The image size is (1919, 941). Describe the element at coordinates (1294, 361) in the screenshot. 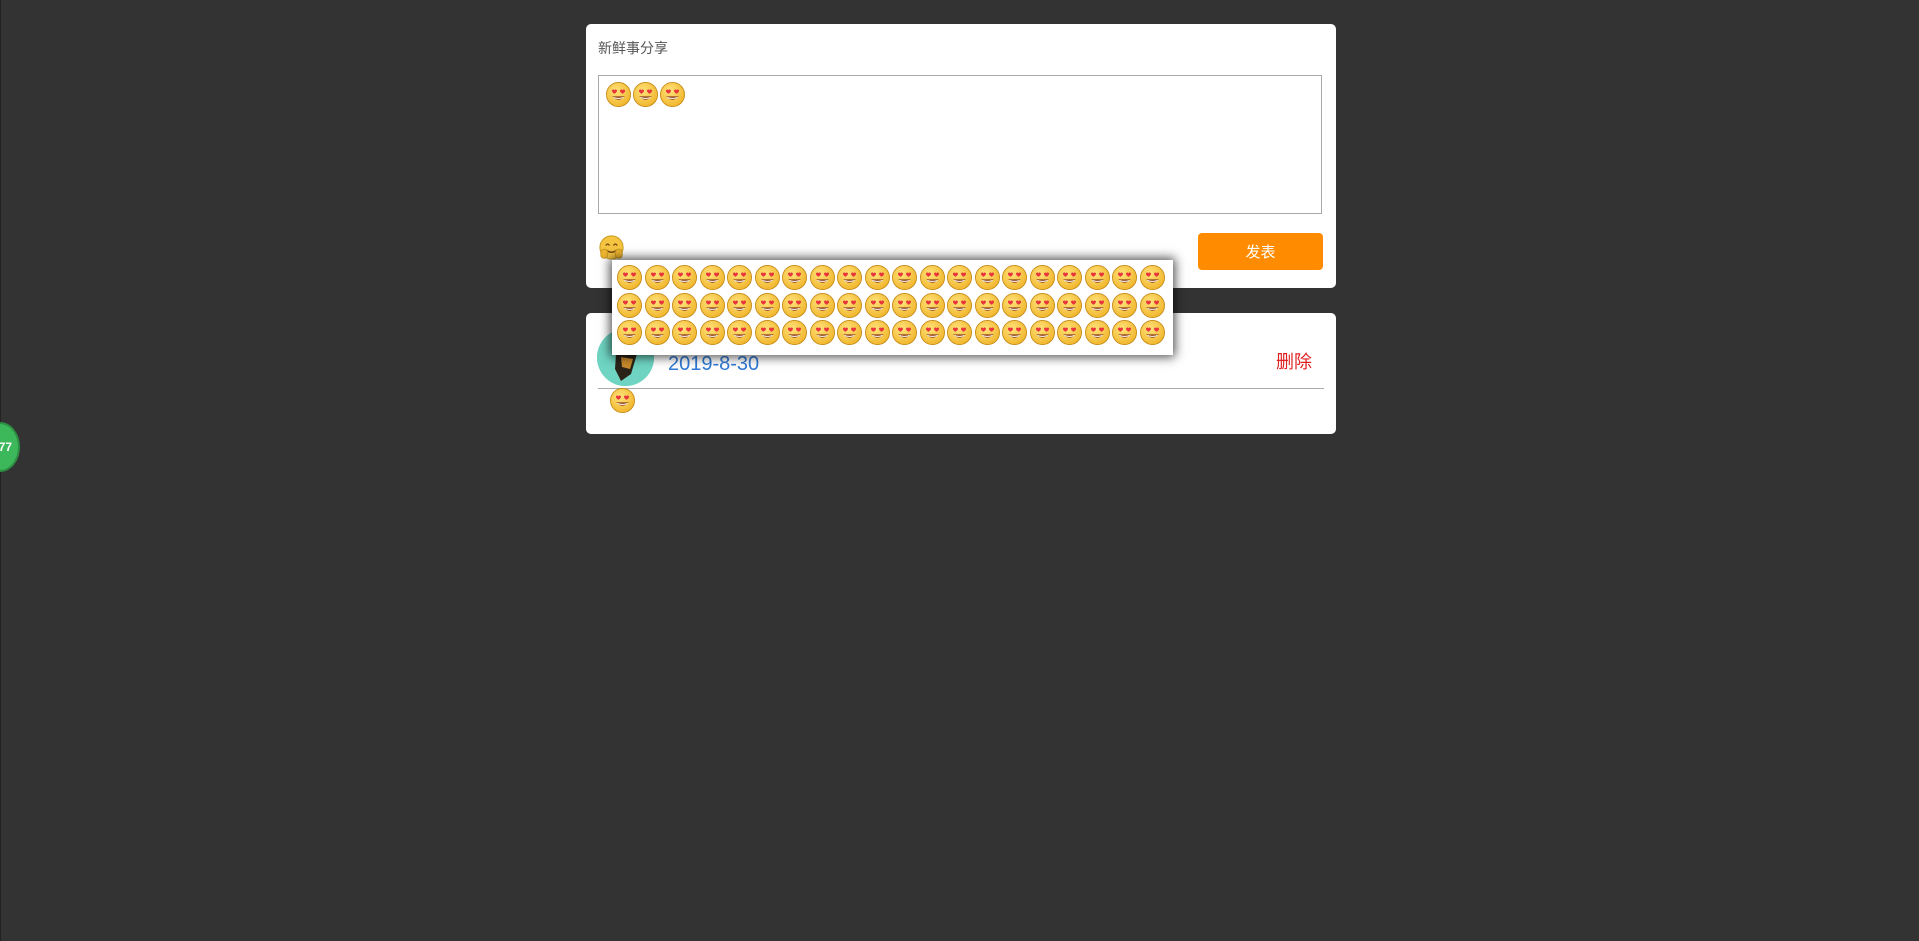

I see `delete-post-link: 删除` at that location.